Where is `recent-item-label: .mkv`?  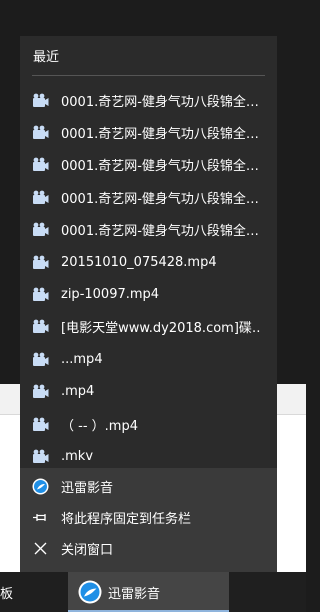 recent-item-label: .mkv is located at coordinates (77, 456).